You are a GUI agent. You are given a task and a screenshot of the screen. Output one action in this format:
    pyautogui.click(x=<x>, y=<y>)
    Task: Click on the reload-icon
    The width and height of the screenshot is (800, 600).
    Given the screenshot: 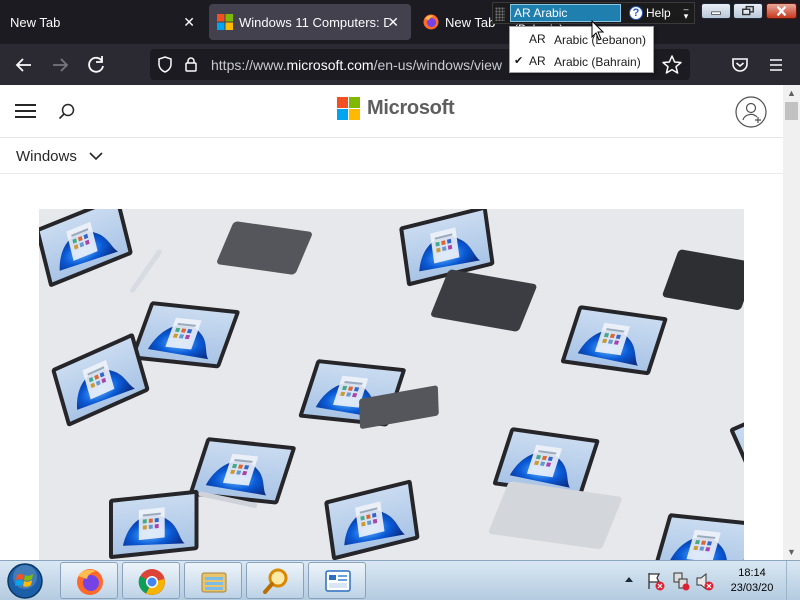 What is the action you would take?
    pyautogui.click(x=96, y=65)
    